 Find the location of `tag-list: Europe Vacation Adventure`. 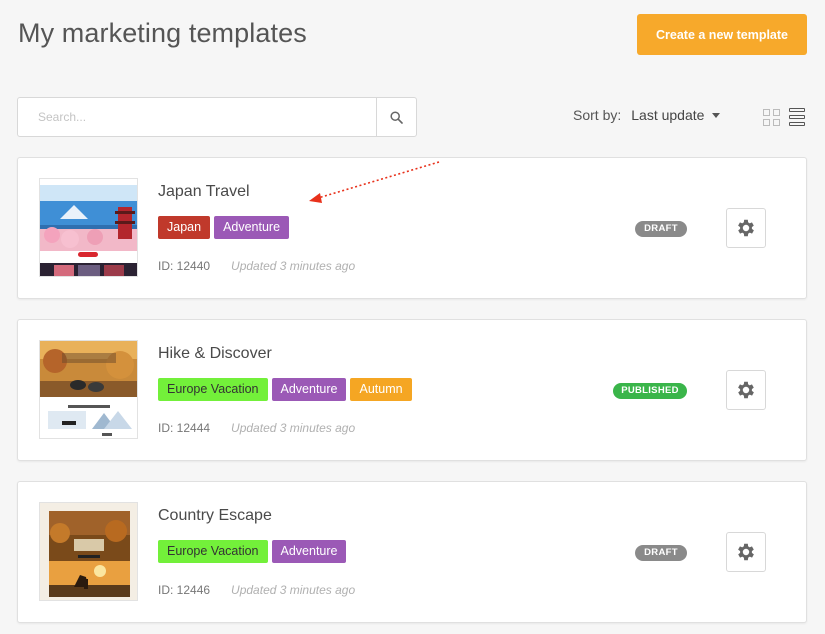

tag-list: Europe Vacation Adventure is located at coordinates (252, 551).